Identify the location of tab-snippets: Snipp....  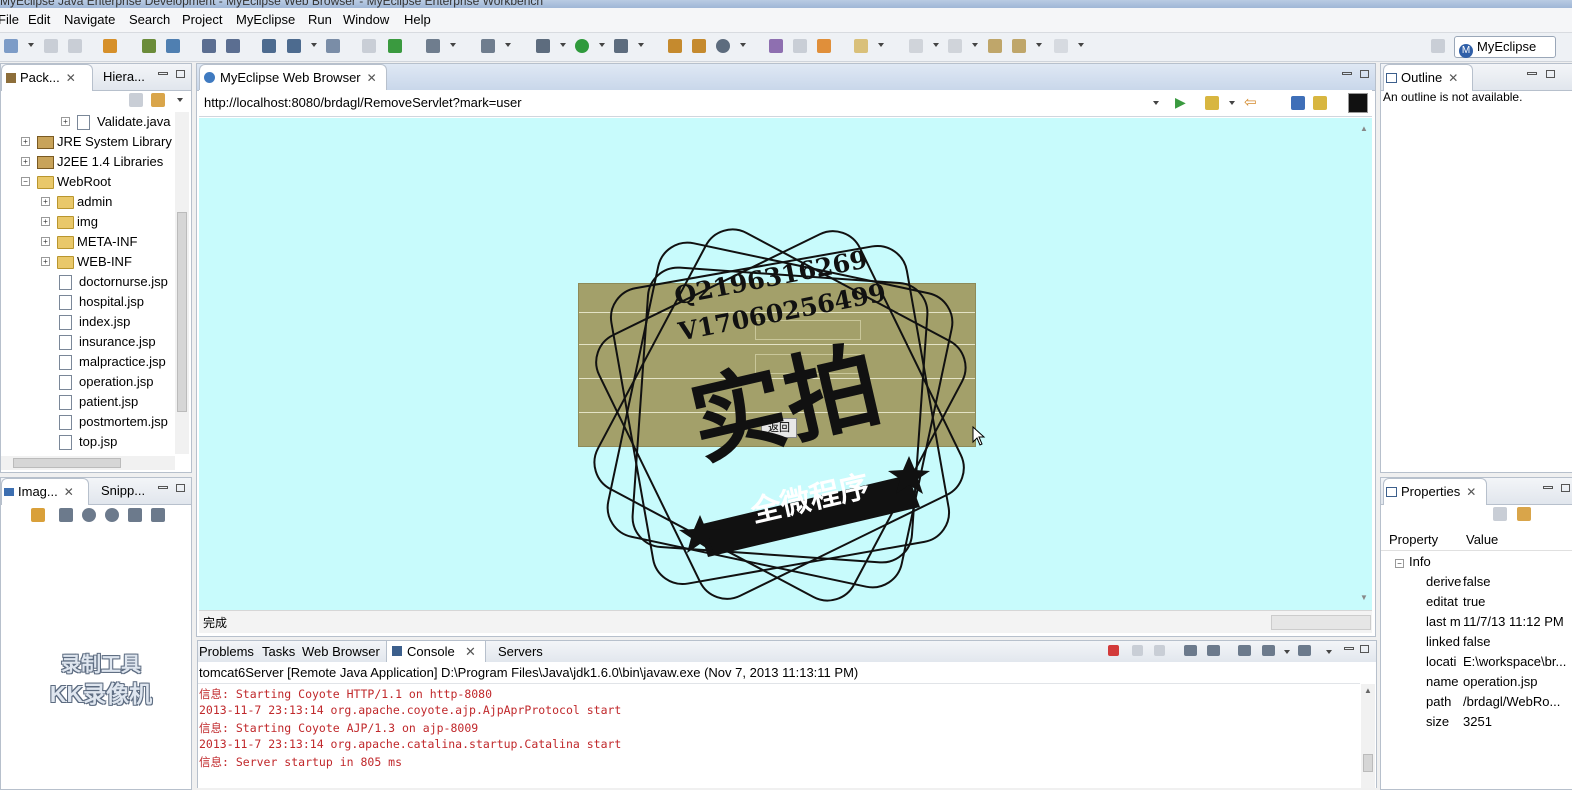
(123, 491).